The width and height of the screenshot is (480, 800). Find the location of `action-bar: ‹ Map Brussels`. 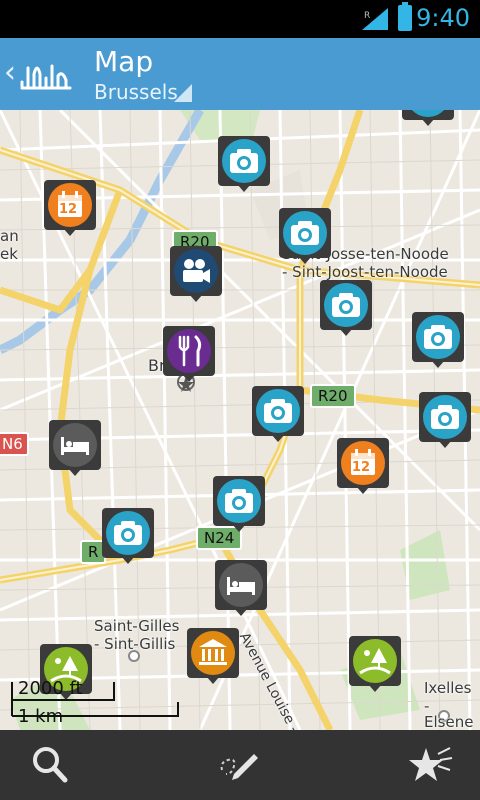

action-bar: ‹ Map Brussels is located at coordinates (240, 74).